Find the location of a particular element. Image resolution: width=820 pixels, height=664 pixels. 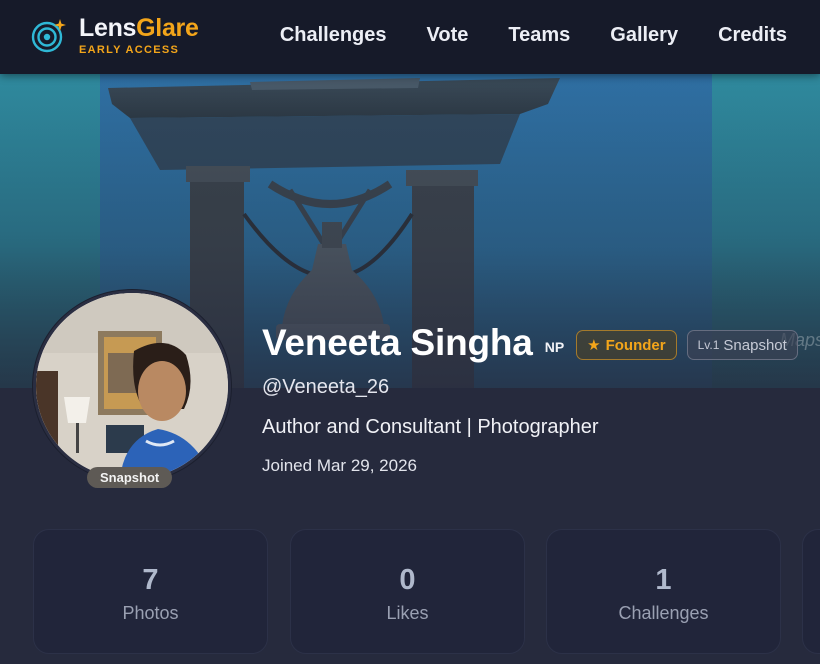

profile-handle: @Veneeta_26 is located at coordinates (326, 387).